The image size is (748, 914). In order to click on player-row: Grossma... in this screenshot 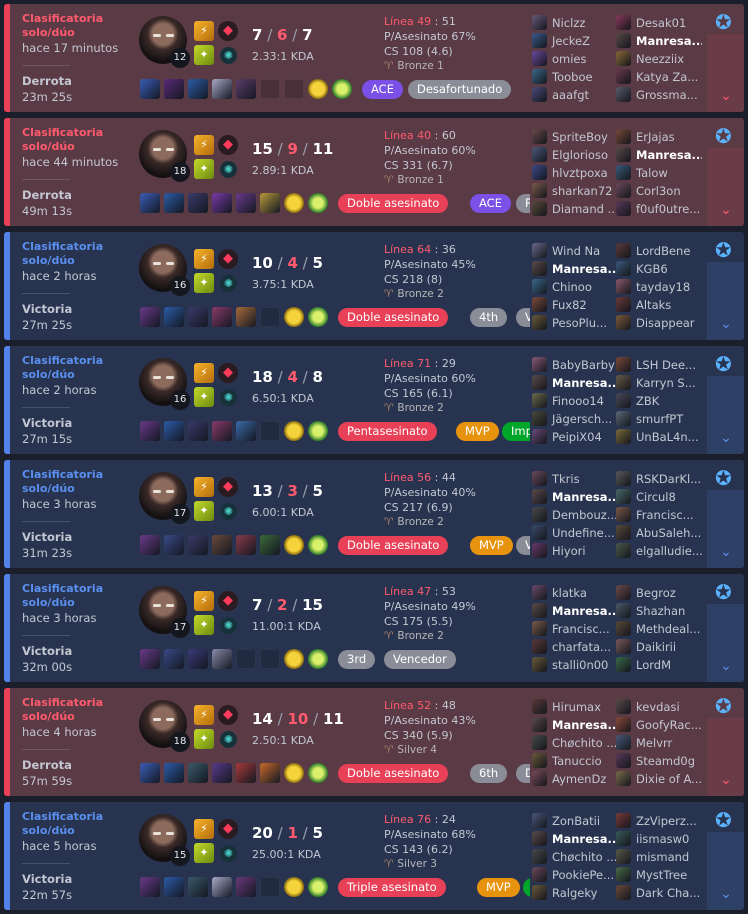, I will do `click(659, 95)`.